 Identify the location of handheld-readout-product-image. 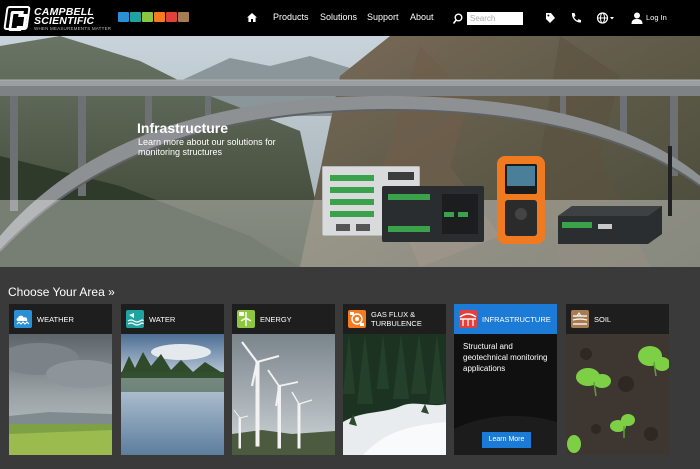
(521, 200).